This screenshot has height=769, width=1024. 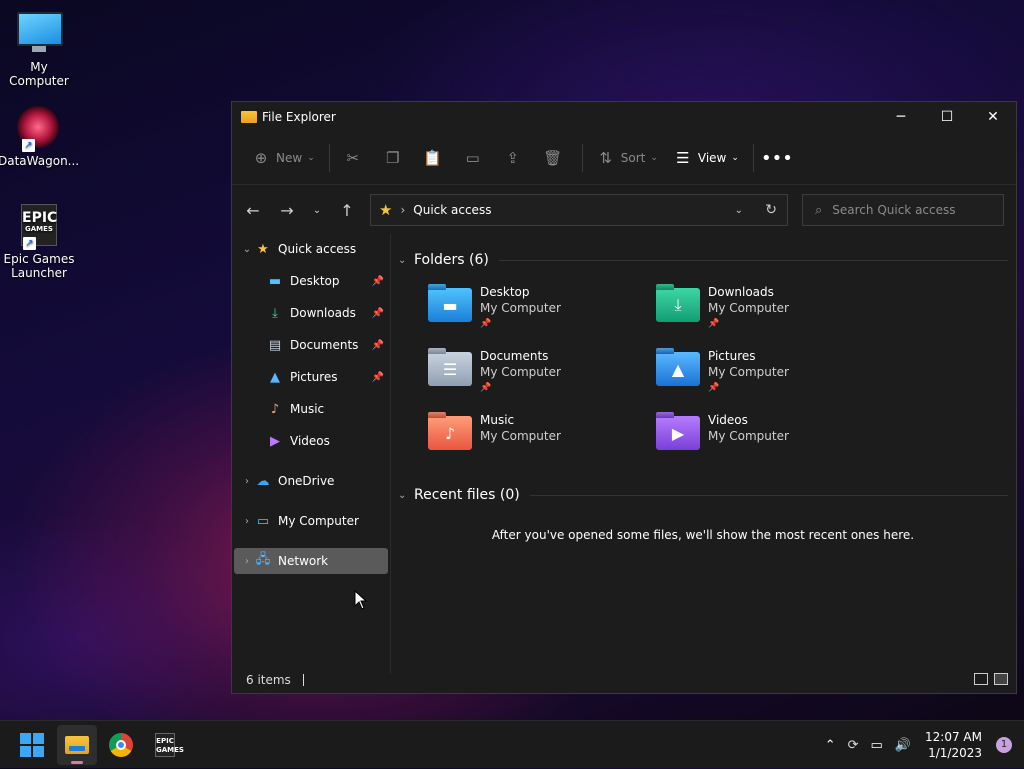 I want to click on rename-button: ▭, so click(x=476, y=158).